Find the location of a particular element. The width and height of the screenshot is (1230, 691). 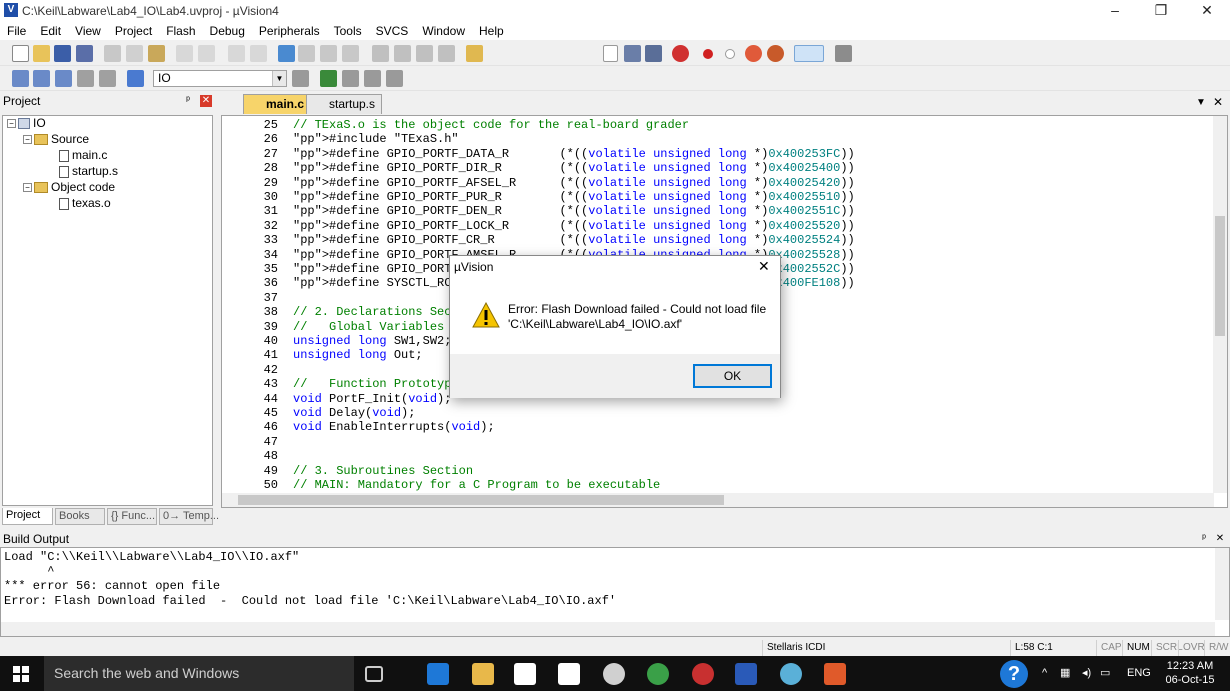

copy-icon is located at coordinates (134, 53).